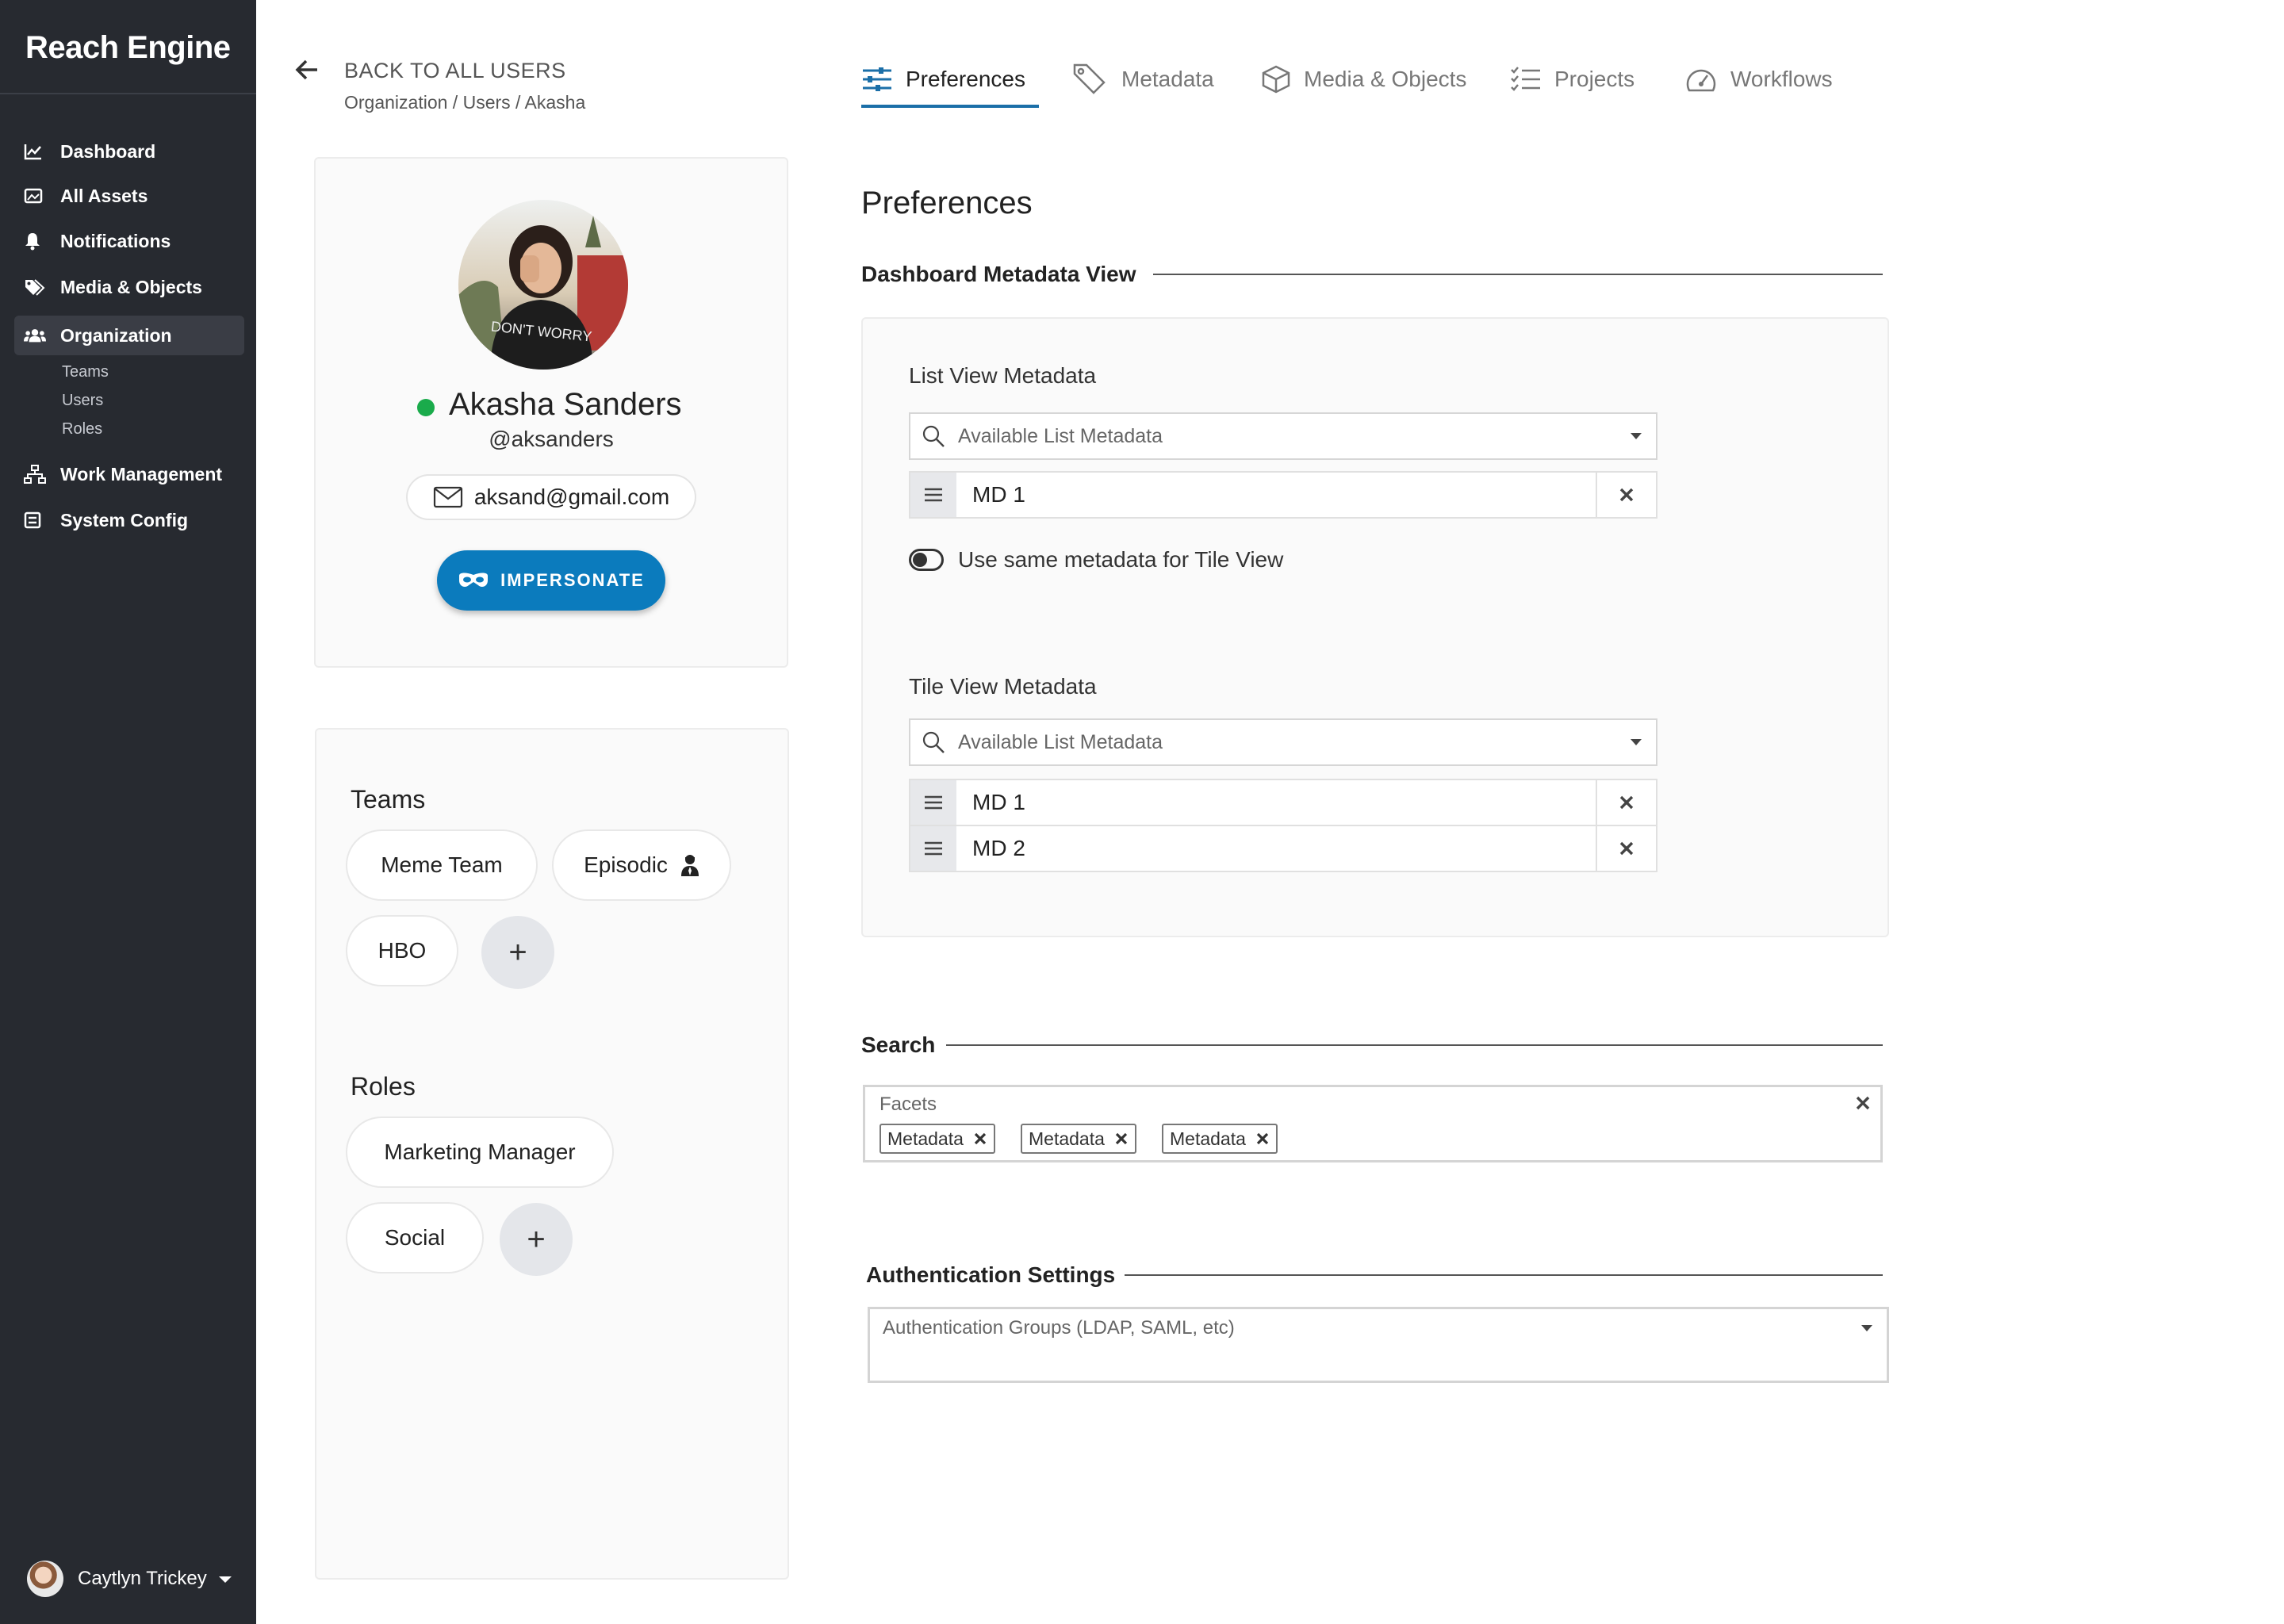 This screenshot has height=1624, width=2284. What do you see at coordinates (129, 151) in the screenshot?
I see `sidebar-item-dashboard: Dashboard` at bounding box center [129, 151].